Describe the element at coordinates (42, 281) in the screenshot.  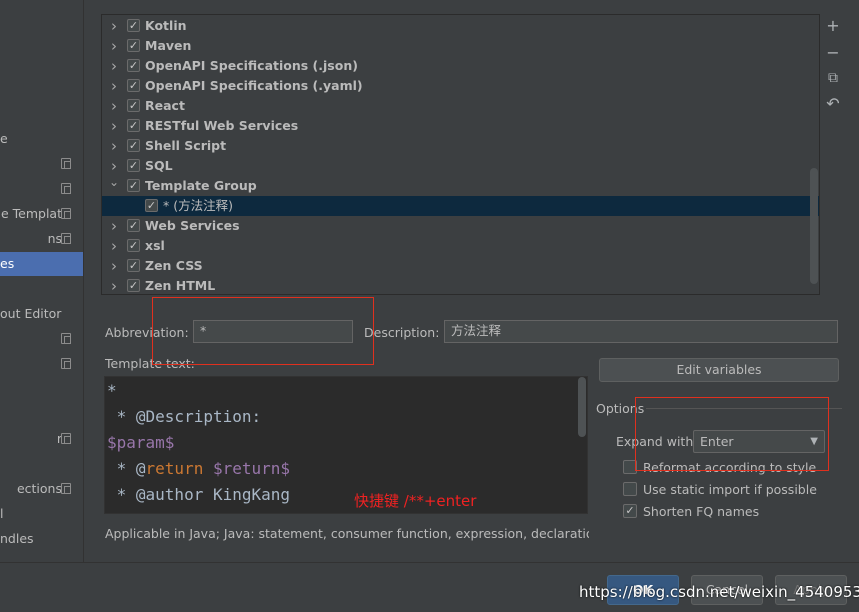
I see `settings-sidebar: e e Templat ns es out Editor r ections l ndles` at that location.